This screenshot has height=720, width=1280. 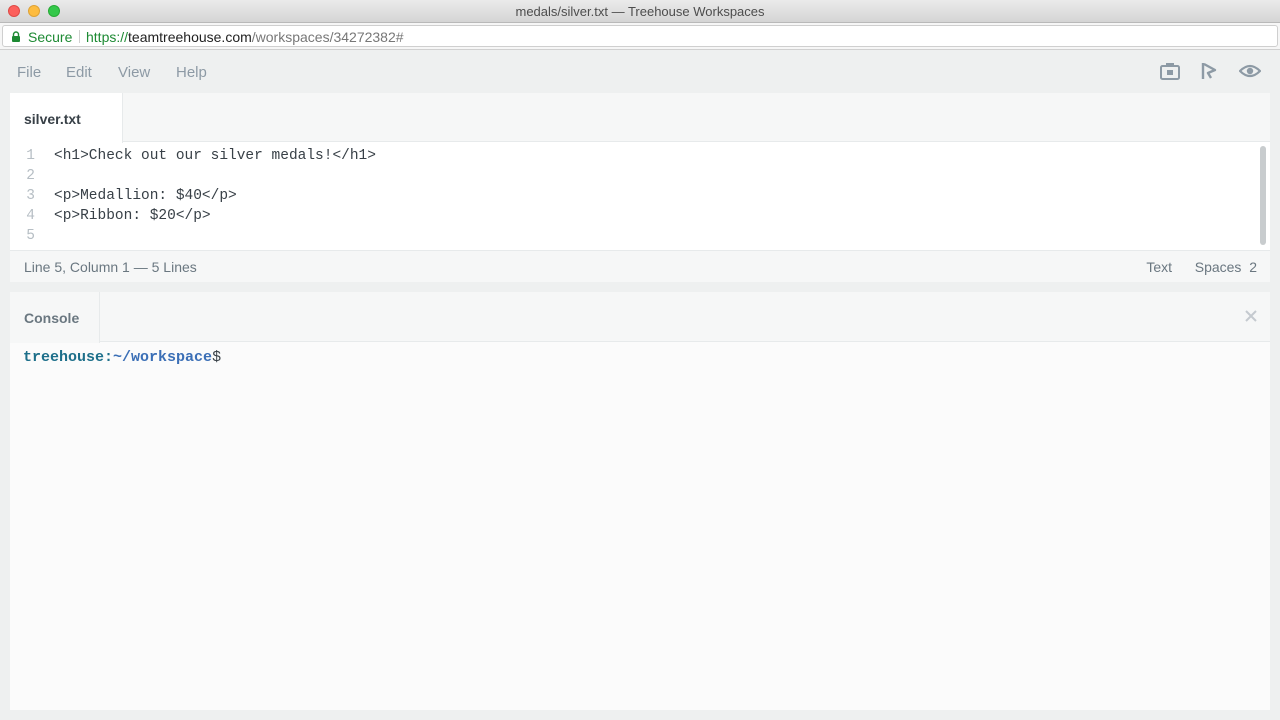 What do you see at coordinates (30, 176) in the screenshot?
I see `line-number: 2` at bounding box center [30, 176].